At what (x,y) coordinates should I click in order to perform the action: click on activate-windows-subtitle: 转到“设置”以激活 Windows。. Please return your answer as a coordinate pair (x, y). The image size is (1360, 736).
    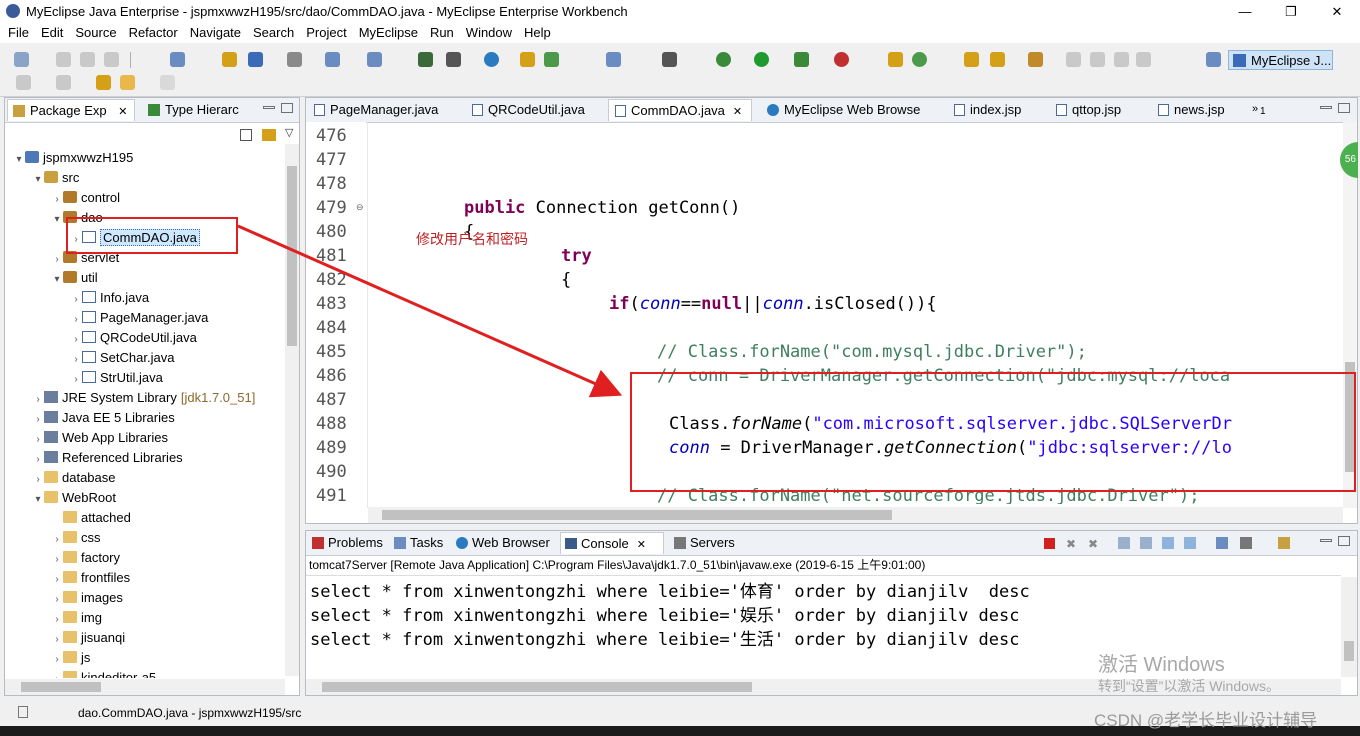
    Looking at the image, I should click on (1189, 686).